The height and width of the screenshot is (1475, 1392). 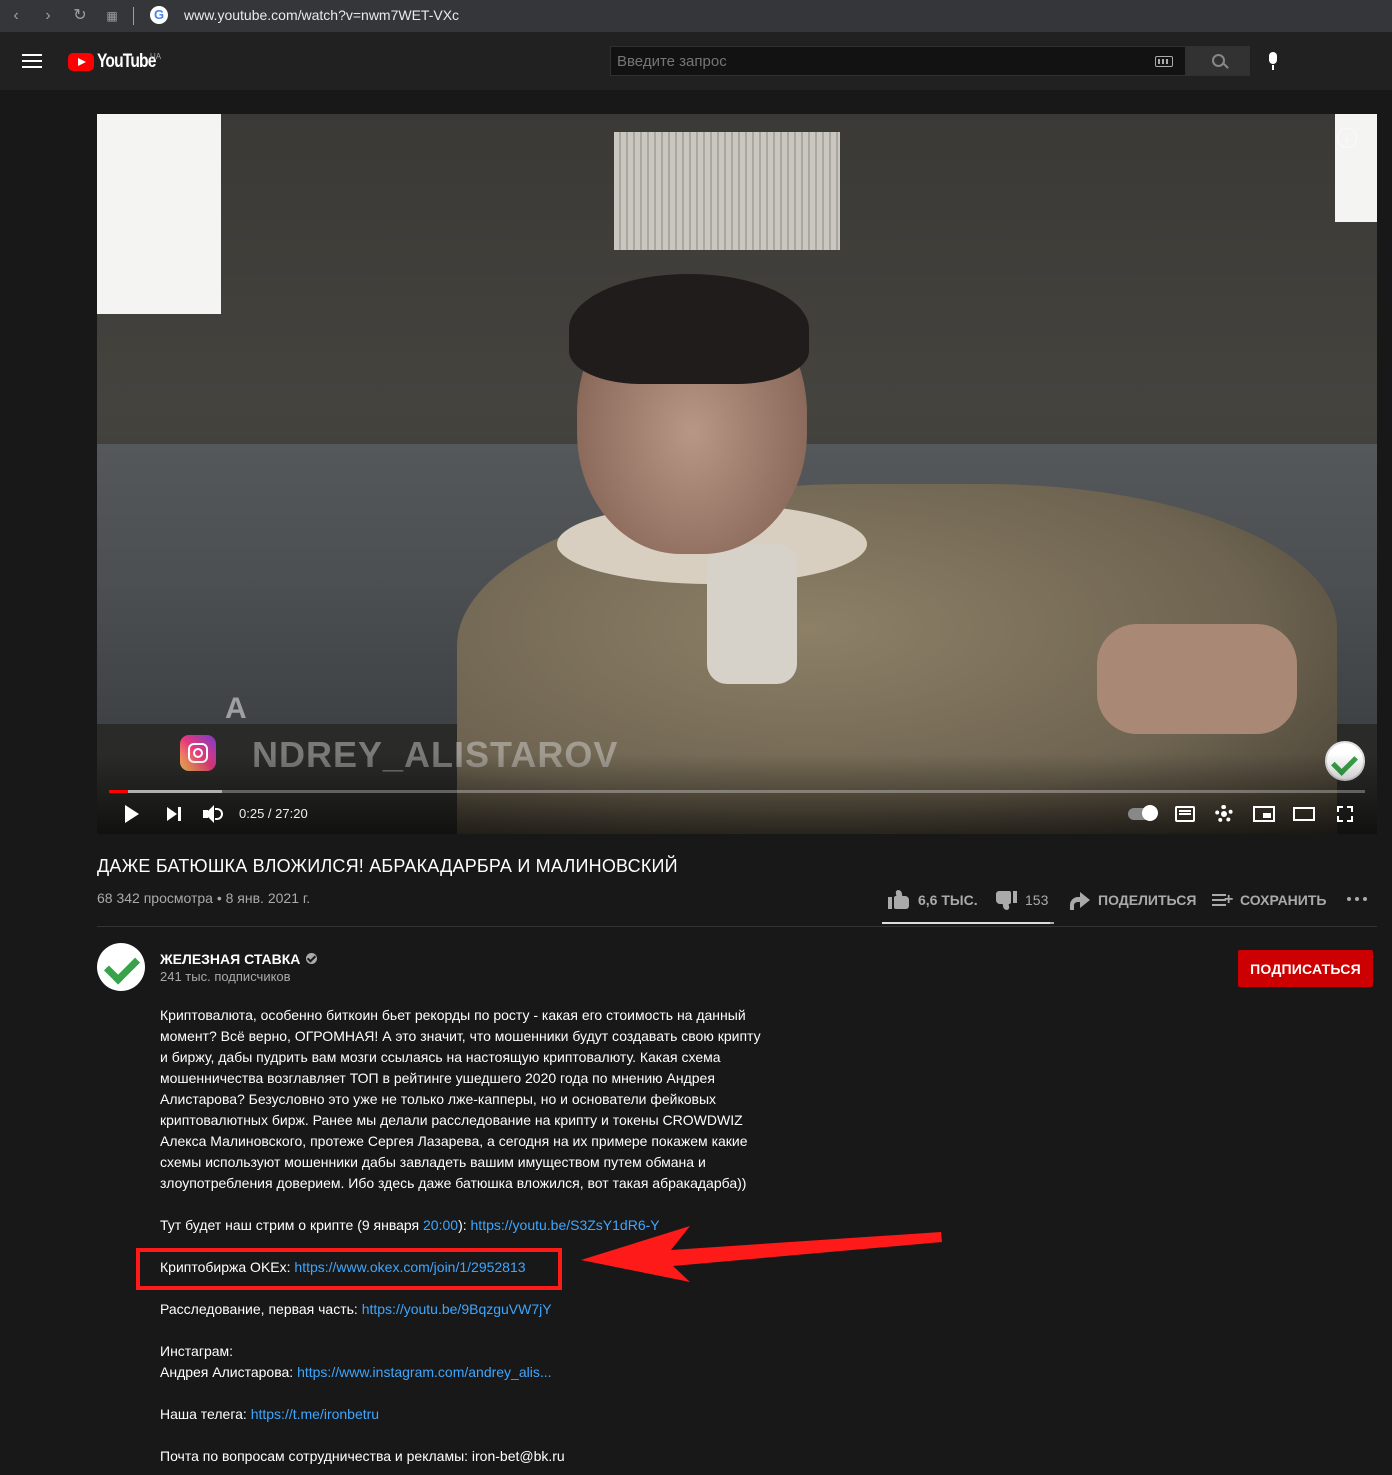 What do you see at coordinates (1021, 900) in the screenshot?
I see `dislike-button: 153` at bounding box center [1021, 900].